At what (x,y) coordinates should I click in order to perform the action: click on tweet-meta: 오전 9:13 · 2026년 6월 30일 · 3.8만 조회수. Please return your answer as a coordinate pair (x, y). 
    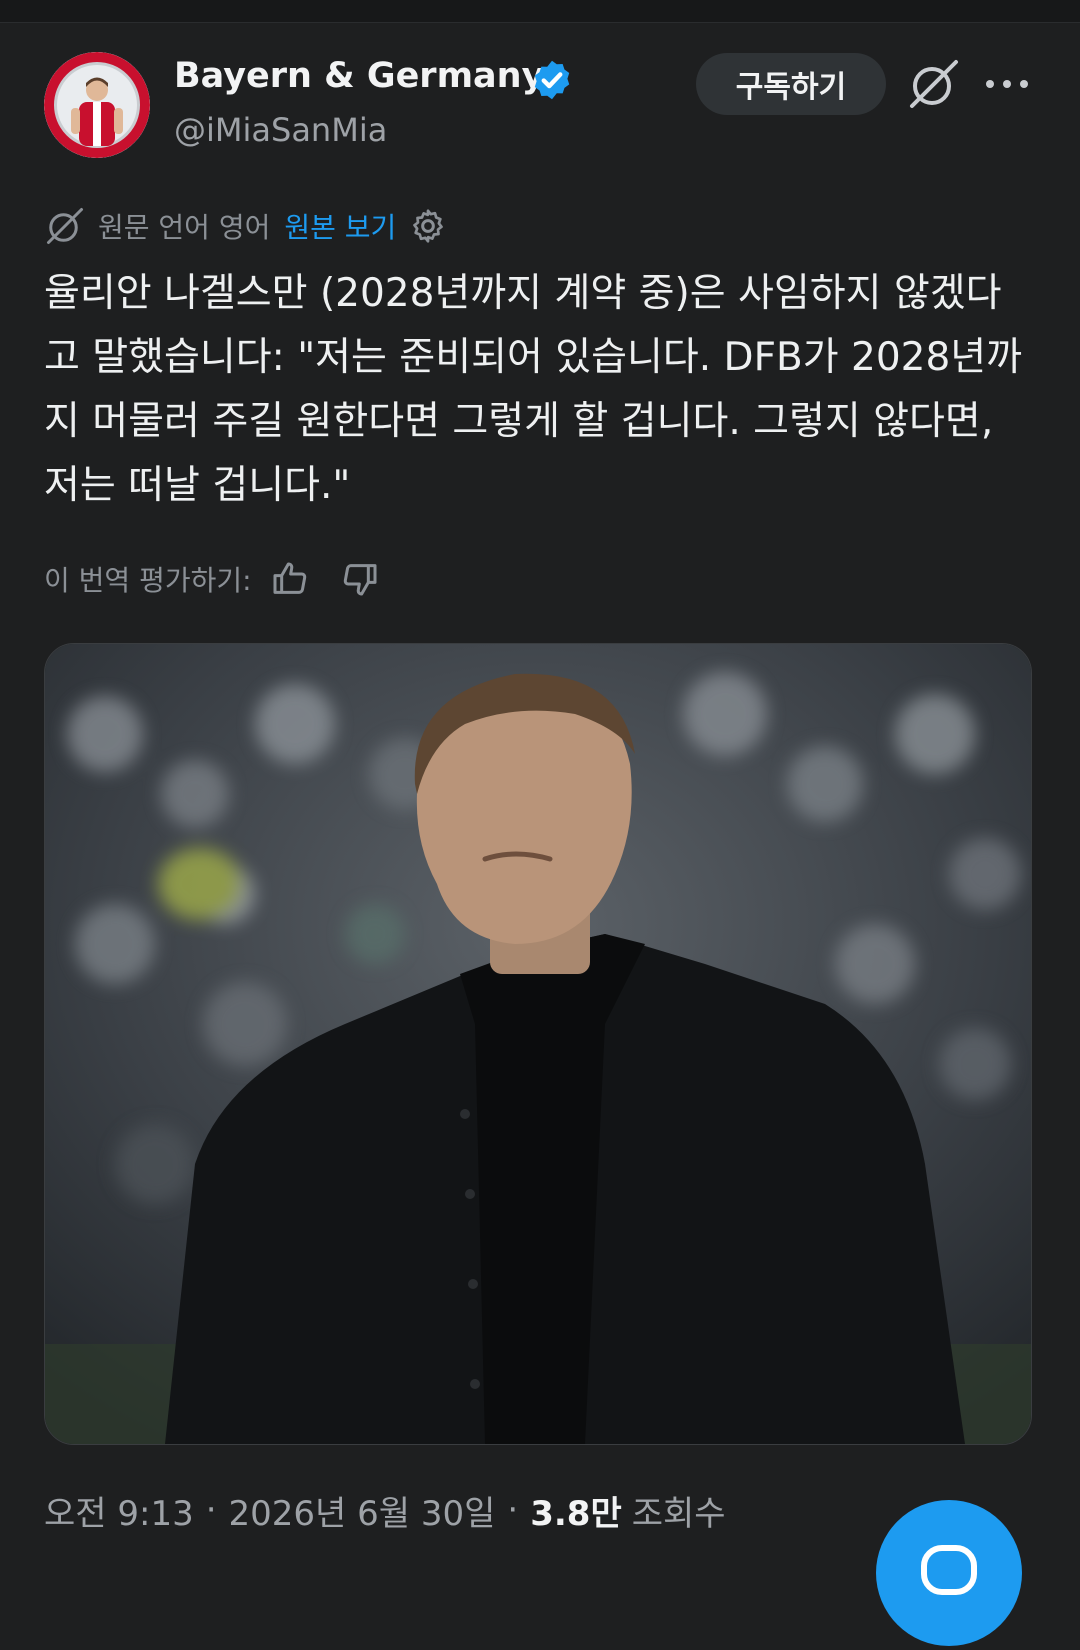
    Looking at the image, I should click on (385, 1510).